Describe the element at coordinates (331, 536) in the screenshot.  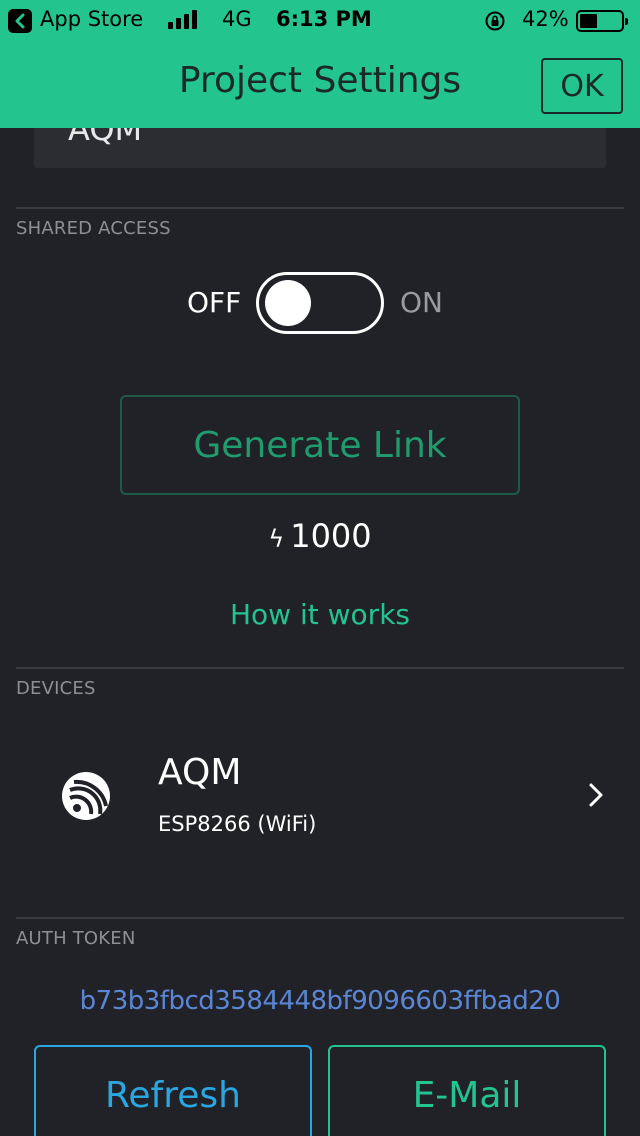
I see `energy-value: 1000` at that location.